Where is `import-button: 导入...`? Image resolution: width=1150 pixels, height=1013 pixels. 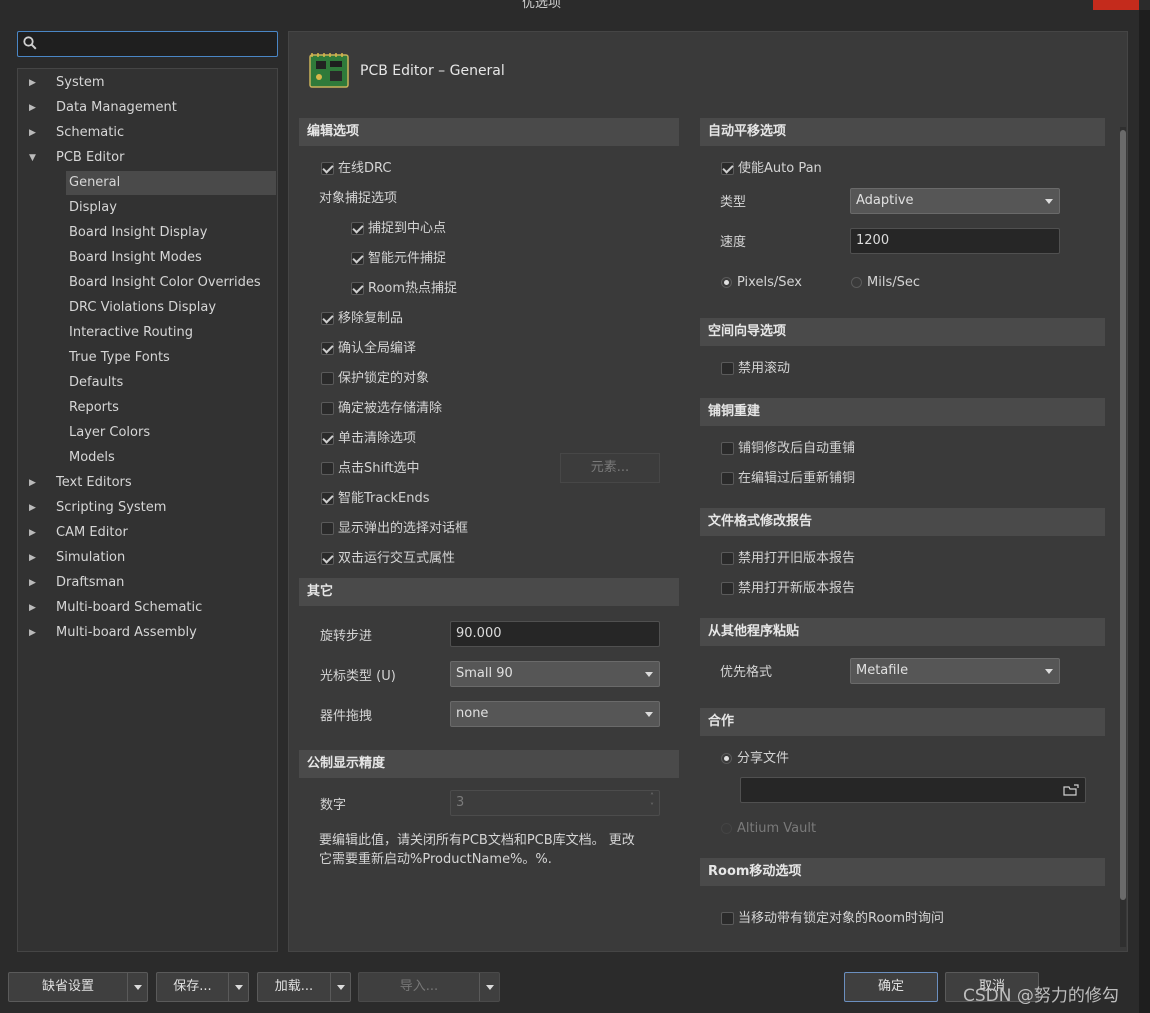 import-button: 导入... is located at coordinates (429, 987).